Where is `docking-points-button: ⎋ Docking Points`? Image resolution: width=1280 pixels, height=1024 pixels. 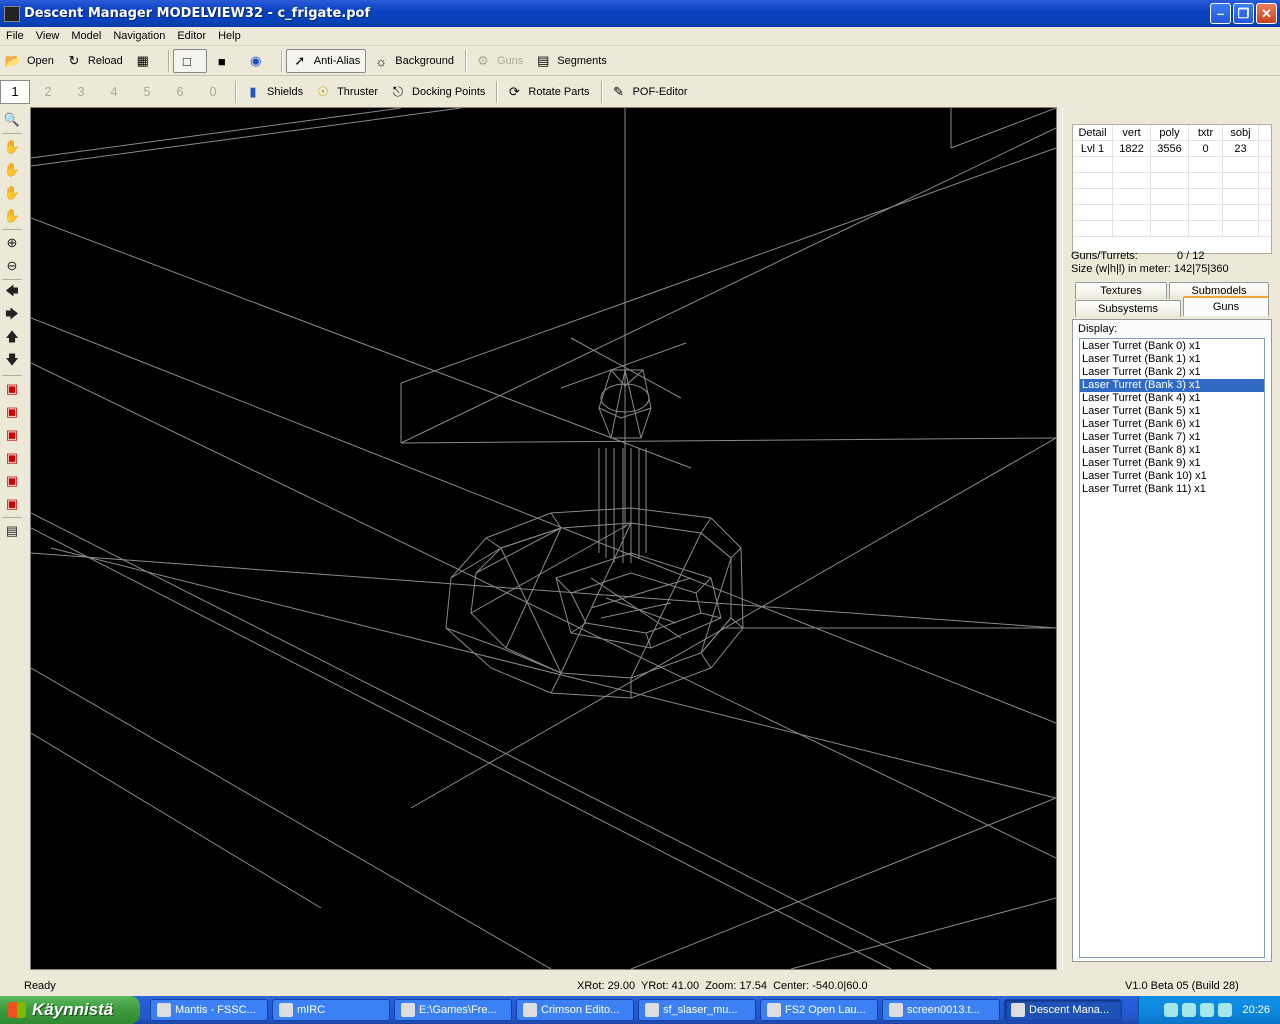 docking-points-button: ⎋ Docking Points is located at coordinates (437, 92).